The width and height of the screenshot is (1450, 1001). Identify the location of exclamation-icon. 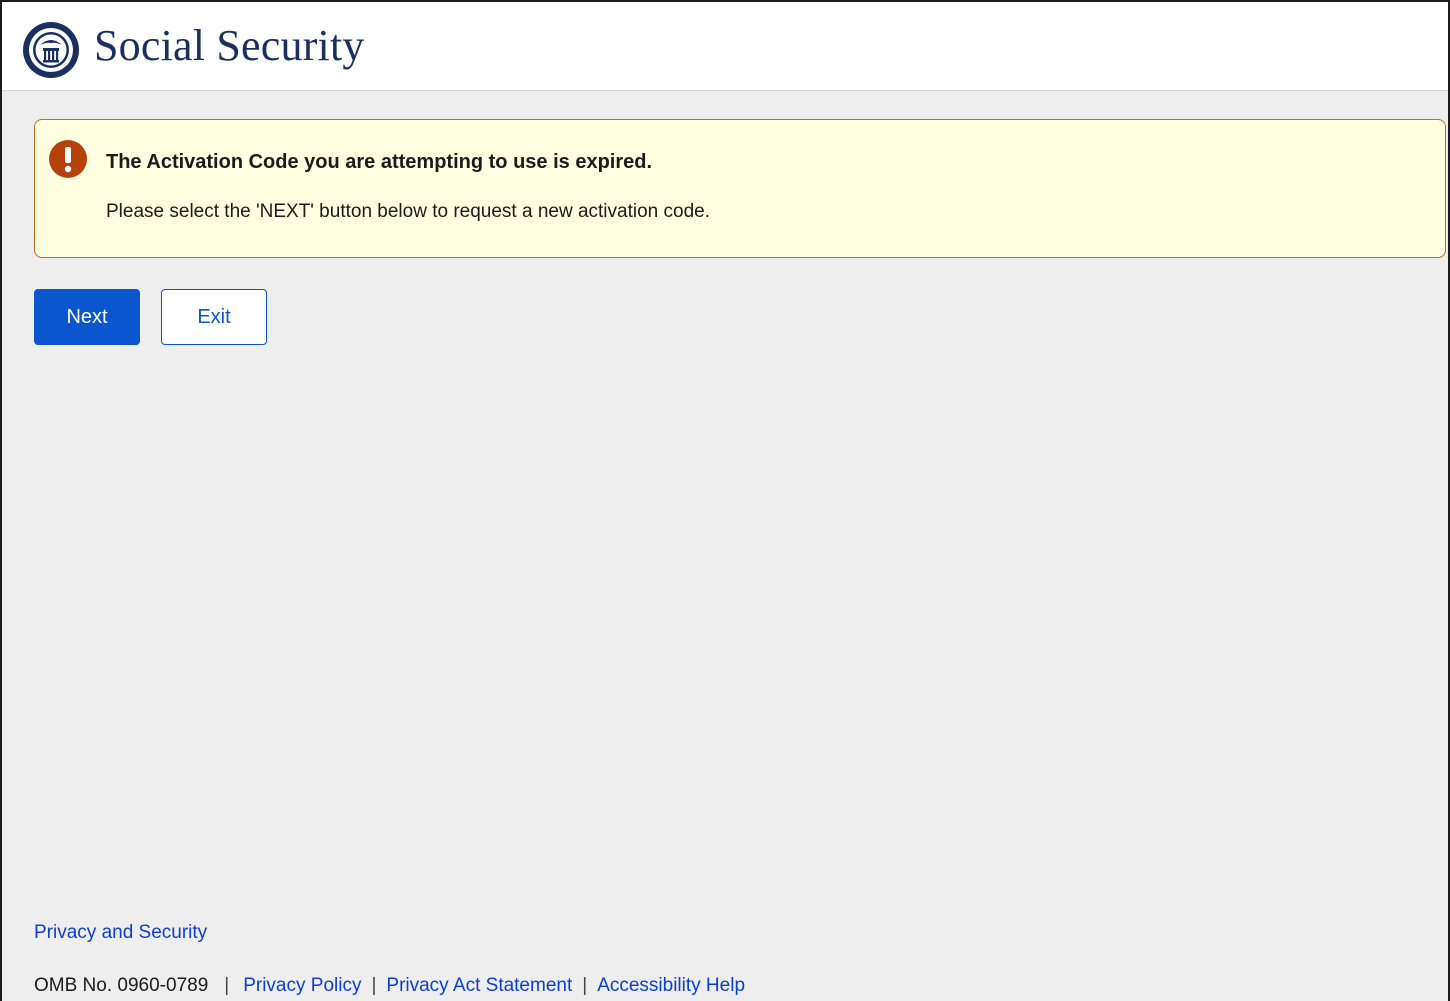
(68, 159).